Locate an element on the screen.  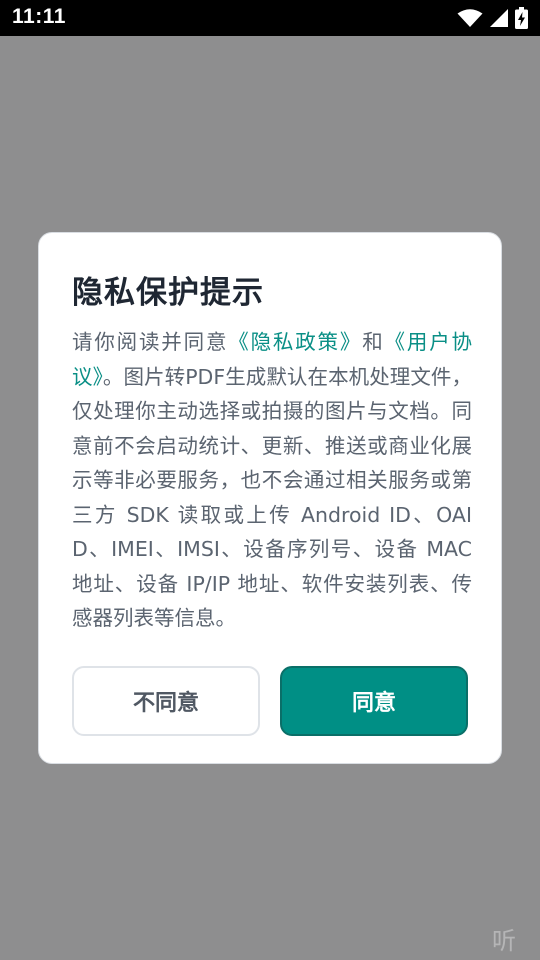
status-bar: 11:11 is located at coordinates (270, 18).